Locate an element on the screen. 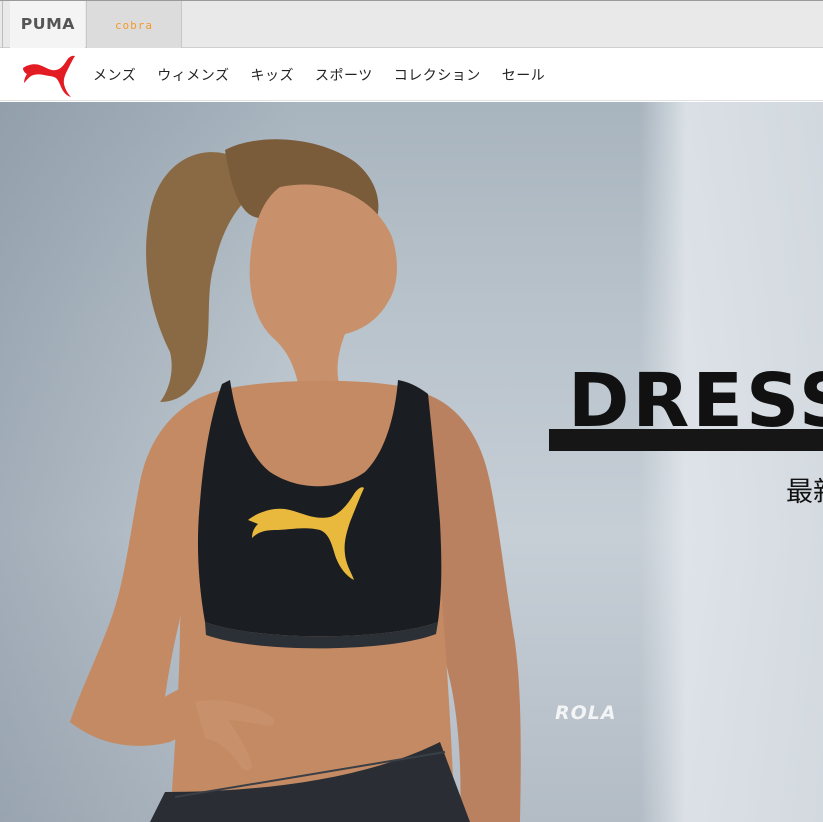 Image resolution: width=823 pixels, height=822 pixels. category-menu: メンズ ウィメンズ キッズ スポーツ コレクション セール is located at coordinates (329, 74).